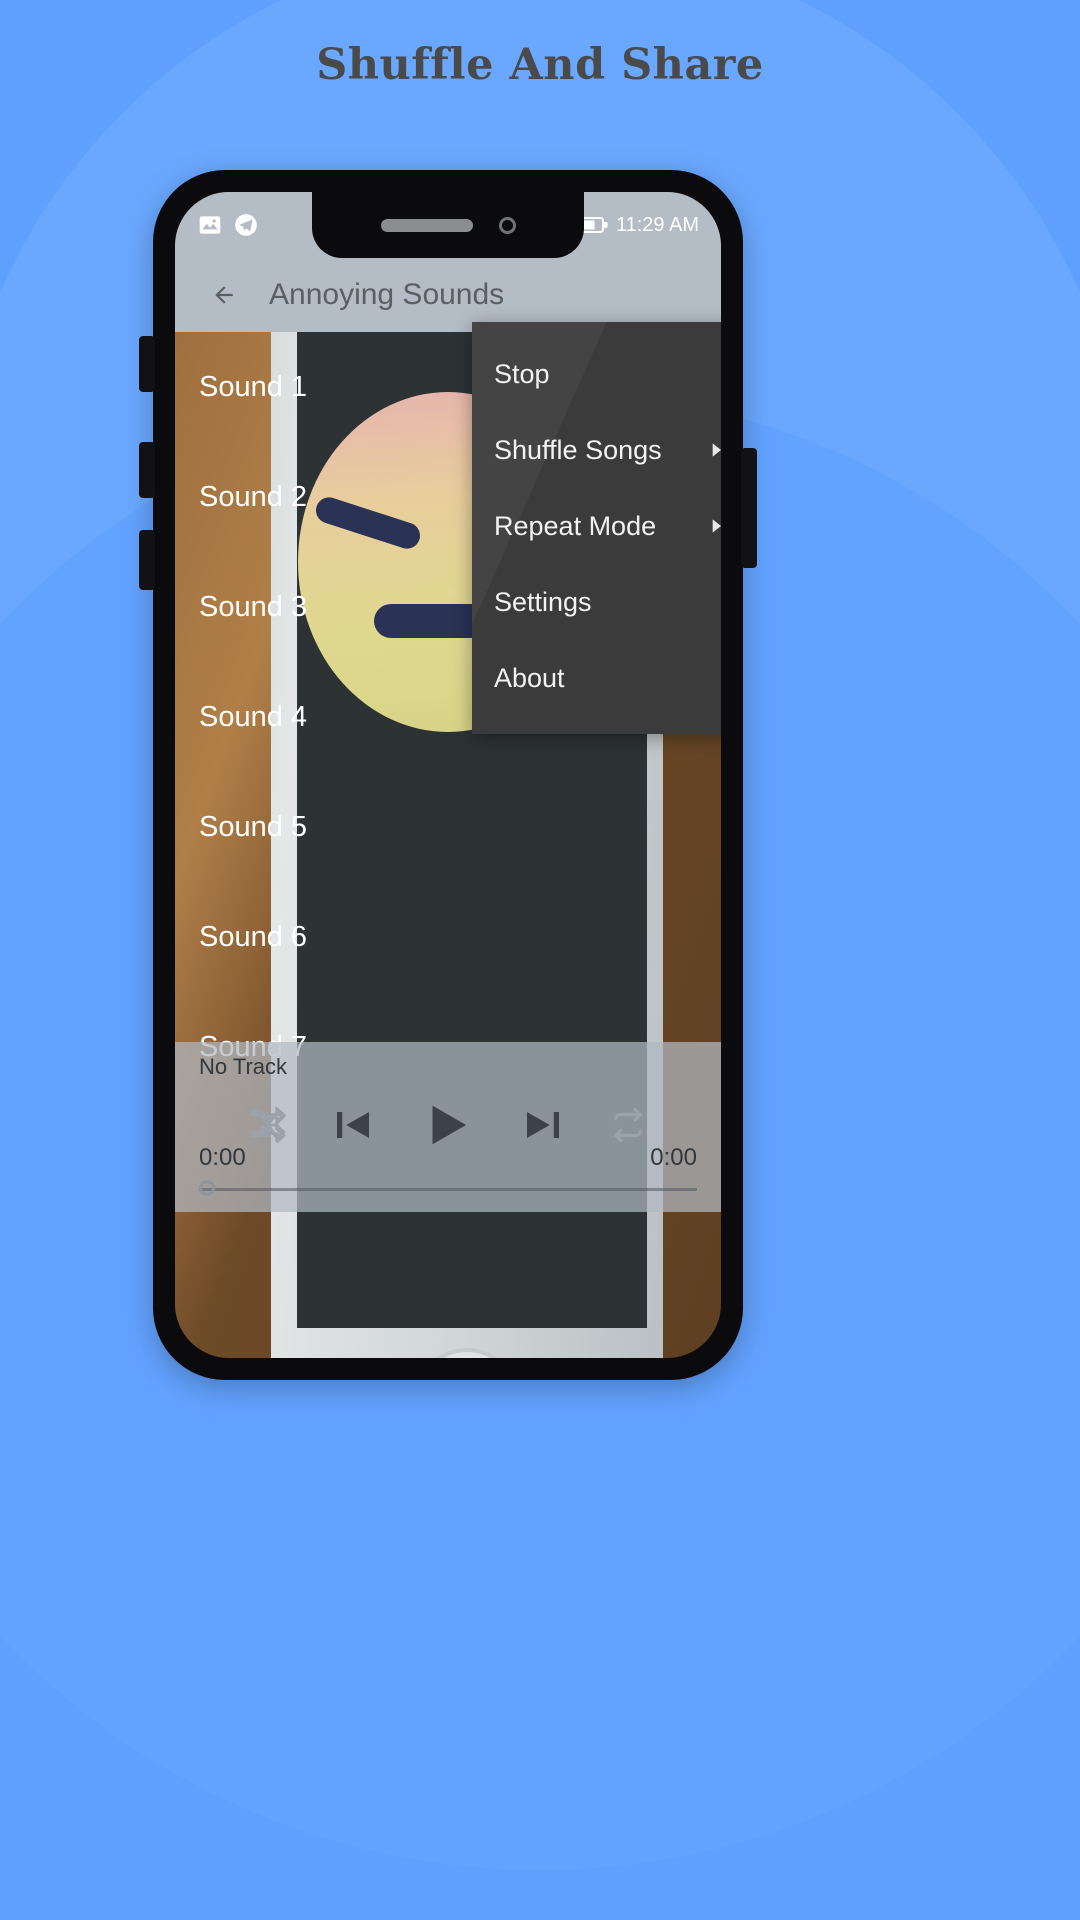  Describe the element at coordinates (253, 606) in the screenshot. I see `list-item-label: Sound 3` at that location.